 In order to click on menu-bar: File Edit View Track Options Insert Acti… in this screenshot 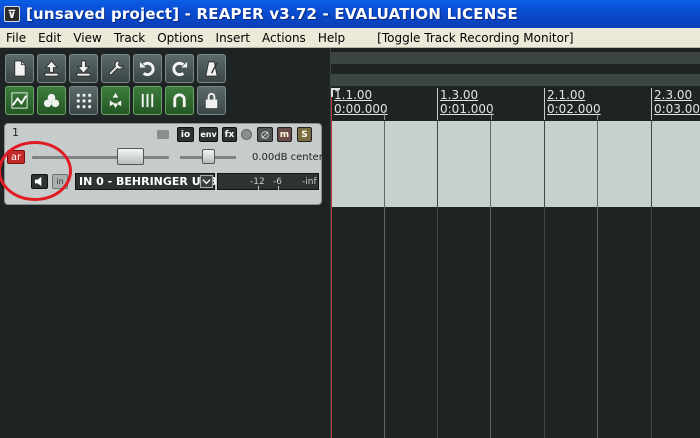, I will do `click(350, 38)`.